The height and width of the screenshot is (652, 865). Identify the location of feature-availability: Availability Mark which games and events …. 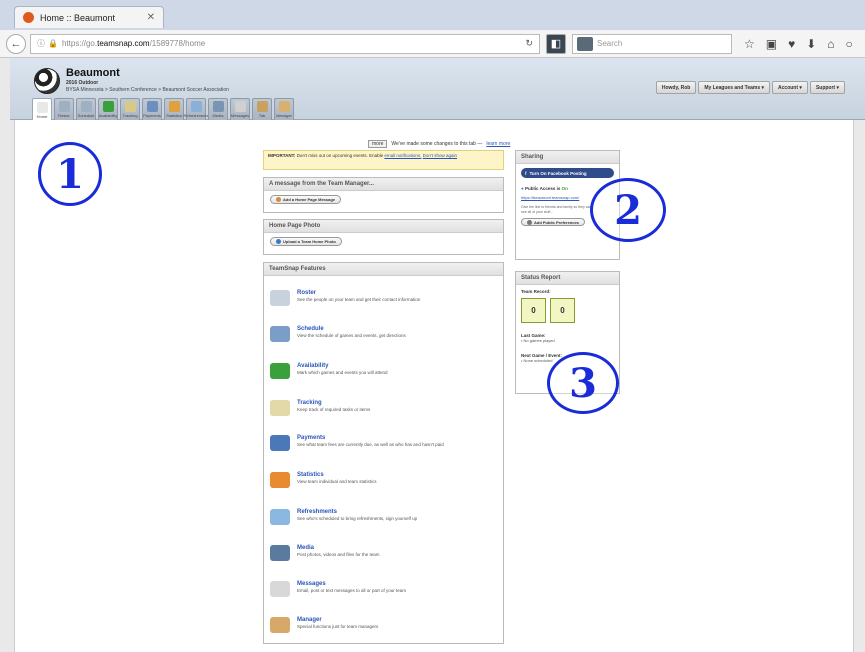
(329, 371).